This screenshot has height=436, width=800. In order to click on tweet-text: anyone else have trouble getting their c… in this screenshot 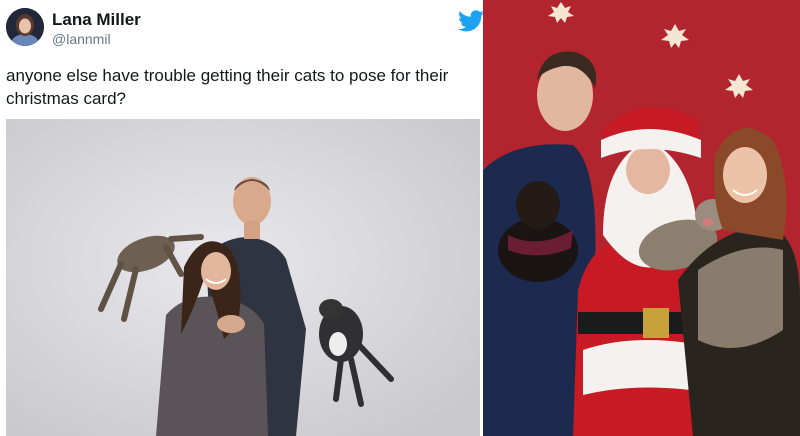, I will do `click(227, 87)`.